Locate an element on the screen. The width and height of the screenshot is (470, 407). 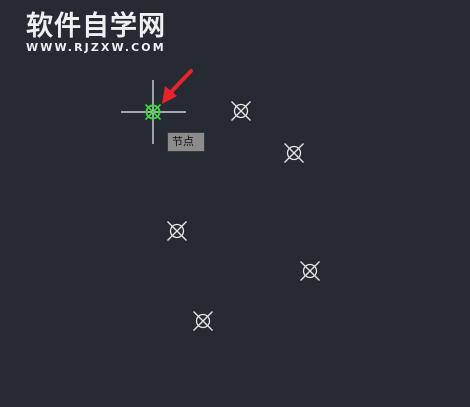
red-arrow-icon is located at coordinates (177, 86).